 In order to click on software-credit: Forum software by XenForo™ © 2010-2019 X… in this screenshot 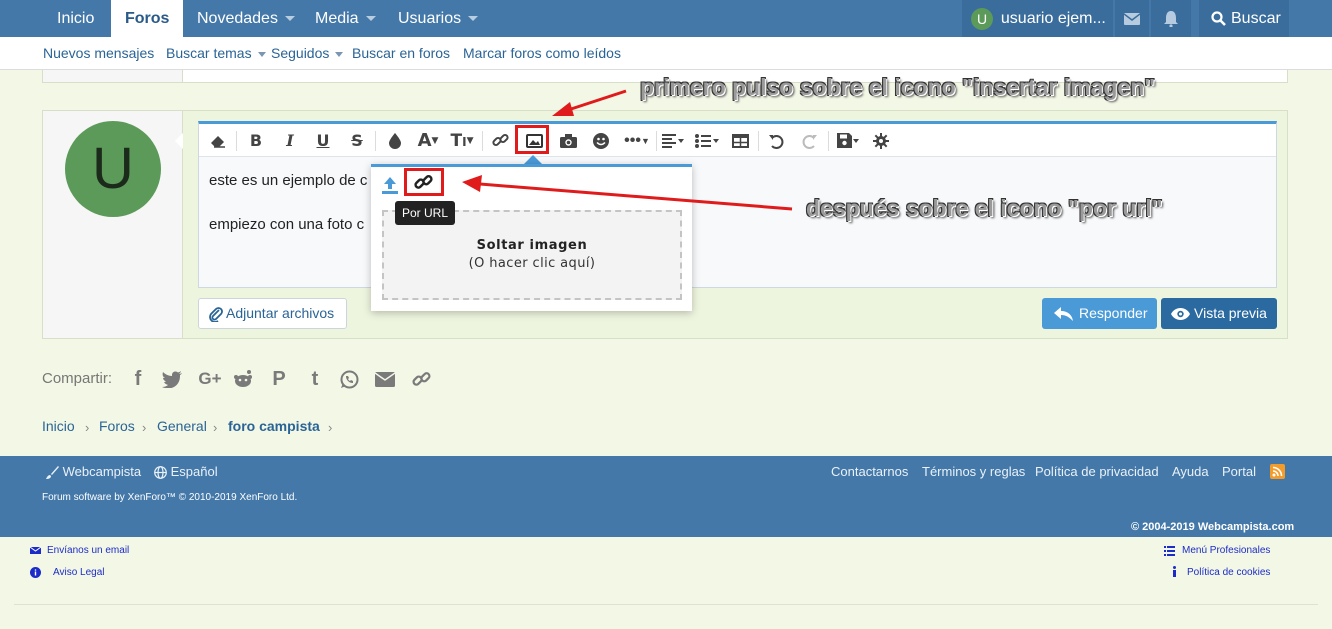, I will do `click(170, 497)`.